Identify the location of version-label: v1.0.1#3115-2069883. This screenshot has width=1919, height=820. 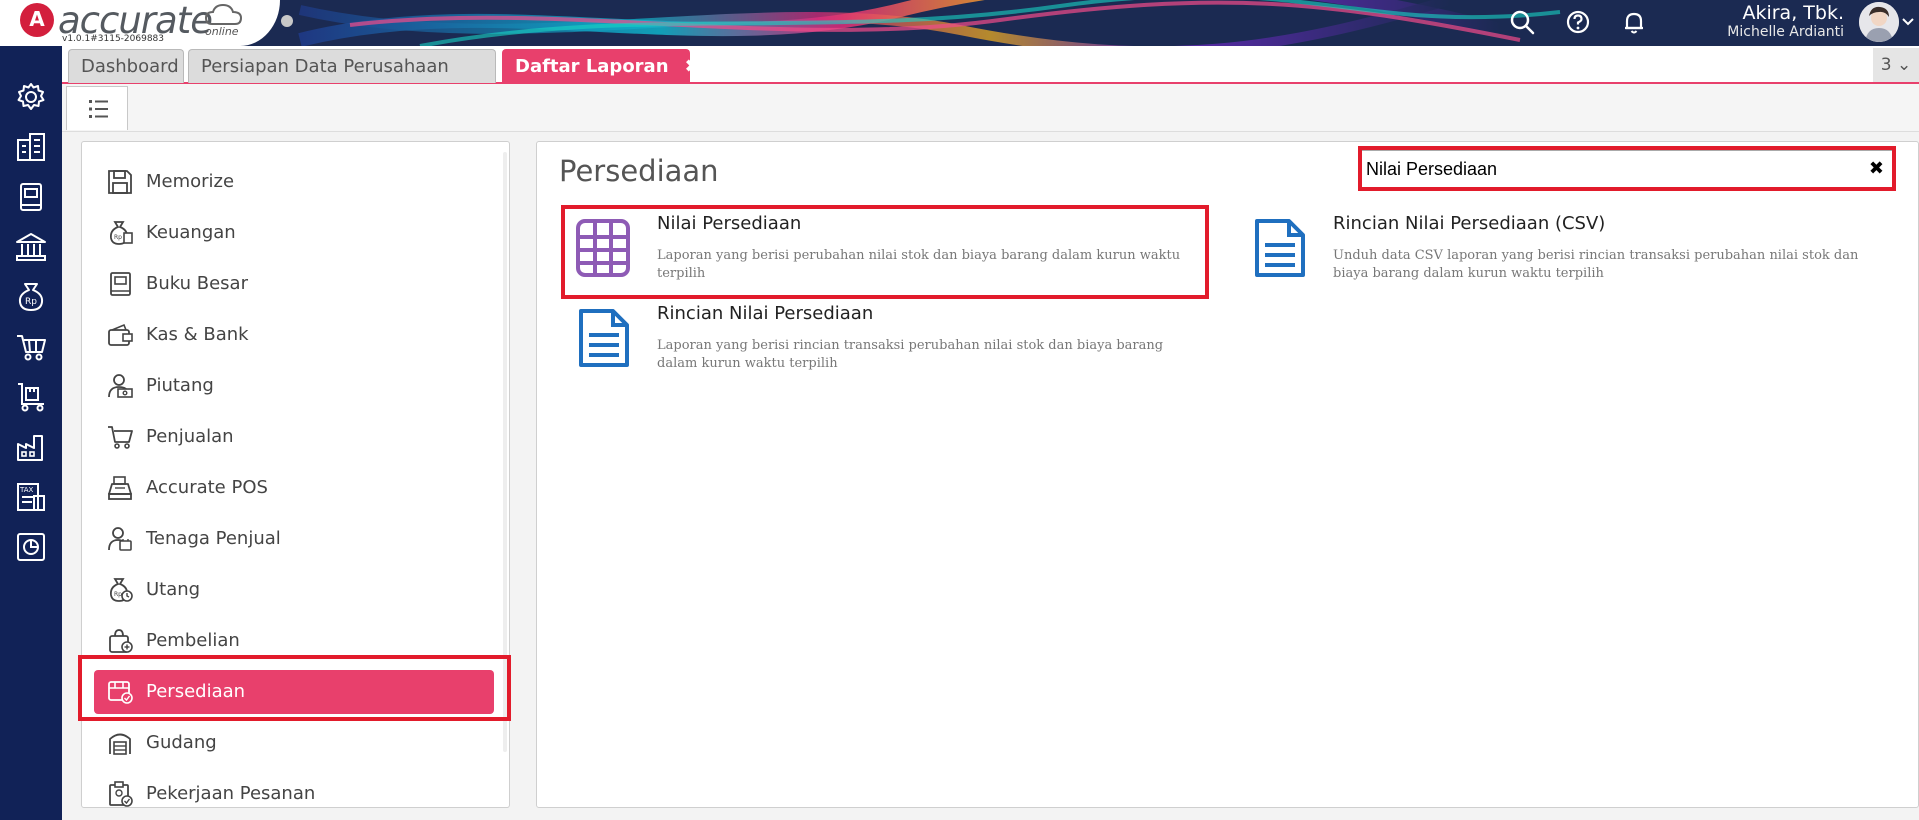
(113, 39).